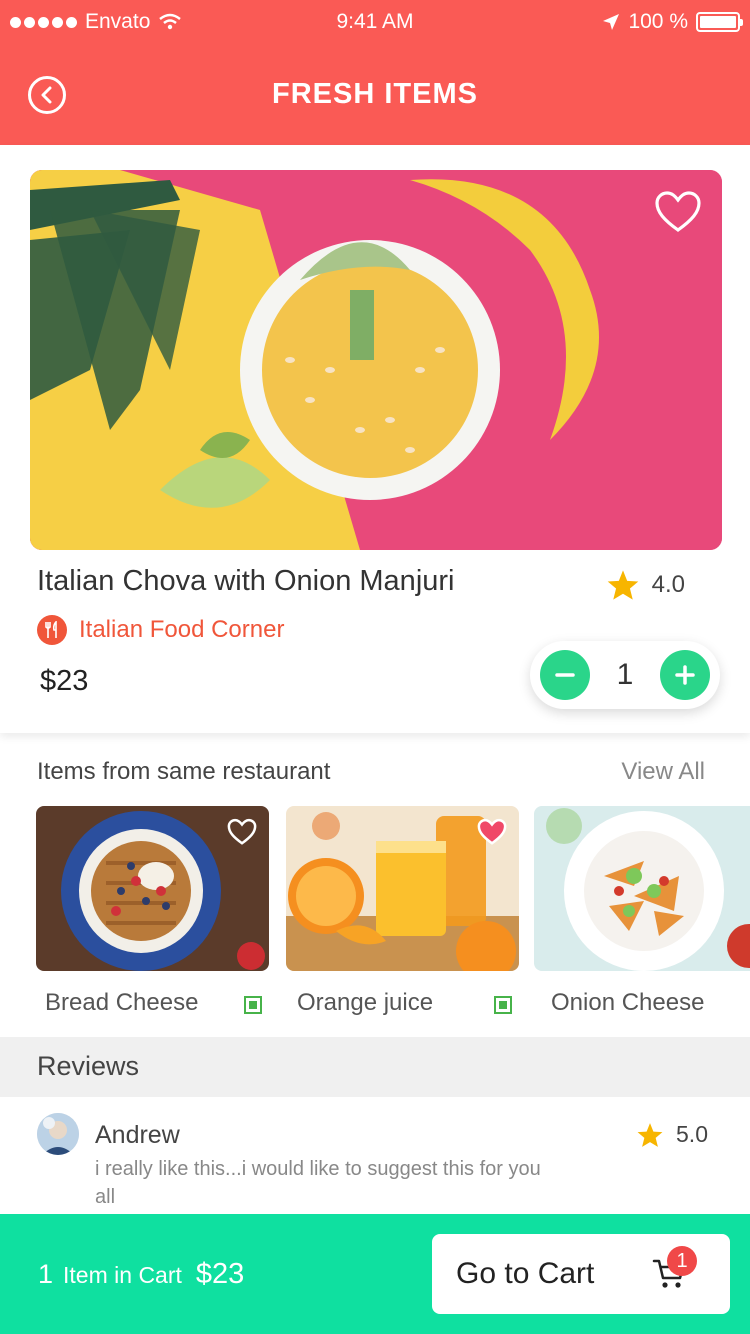  I want to click on product-rating: 4.0, so click(645, 585).